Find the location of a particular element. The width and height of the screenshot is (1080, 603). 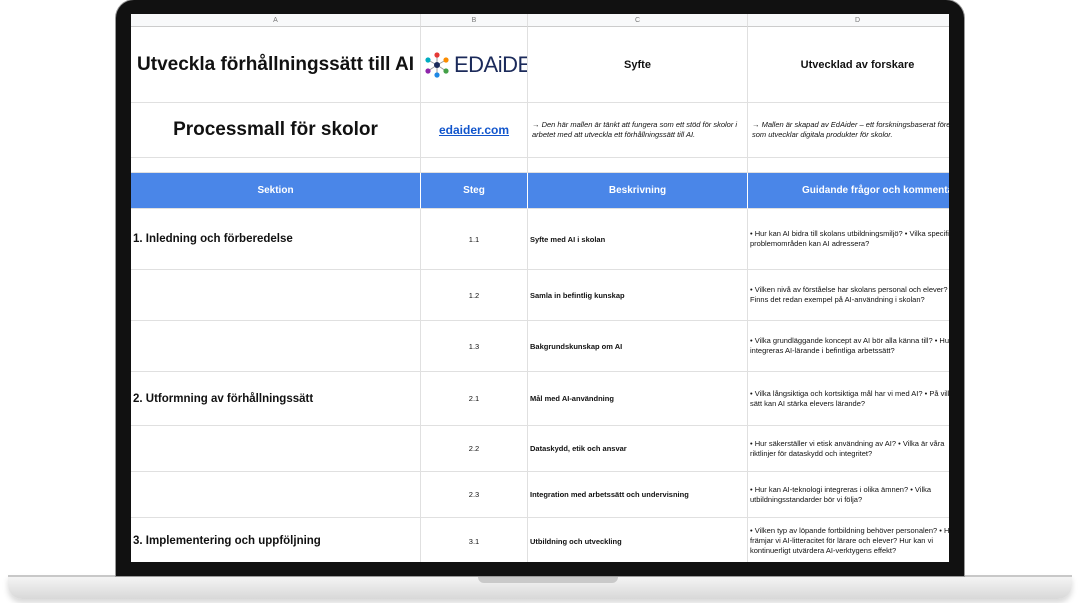

step-cell: 3.1 is located at coordinates (474, 540).